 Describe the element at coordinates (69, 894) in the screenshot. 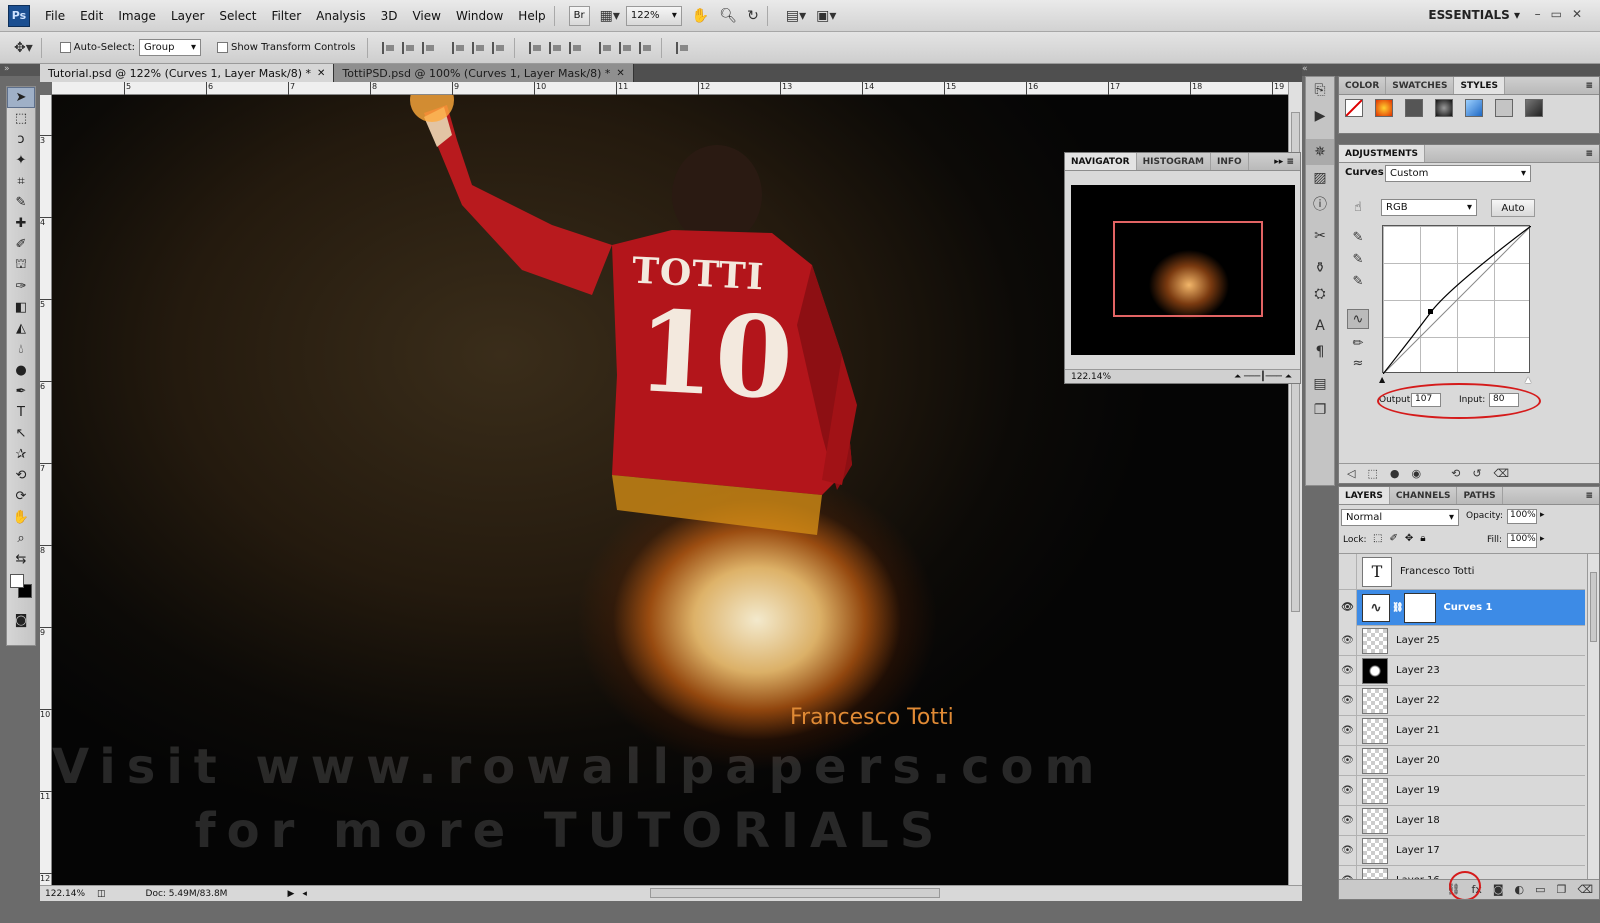

I see `status-zoom: 122.14%` at that location.